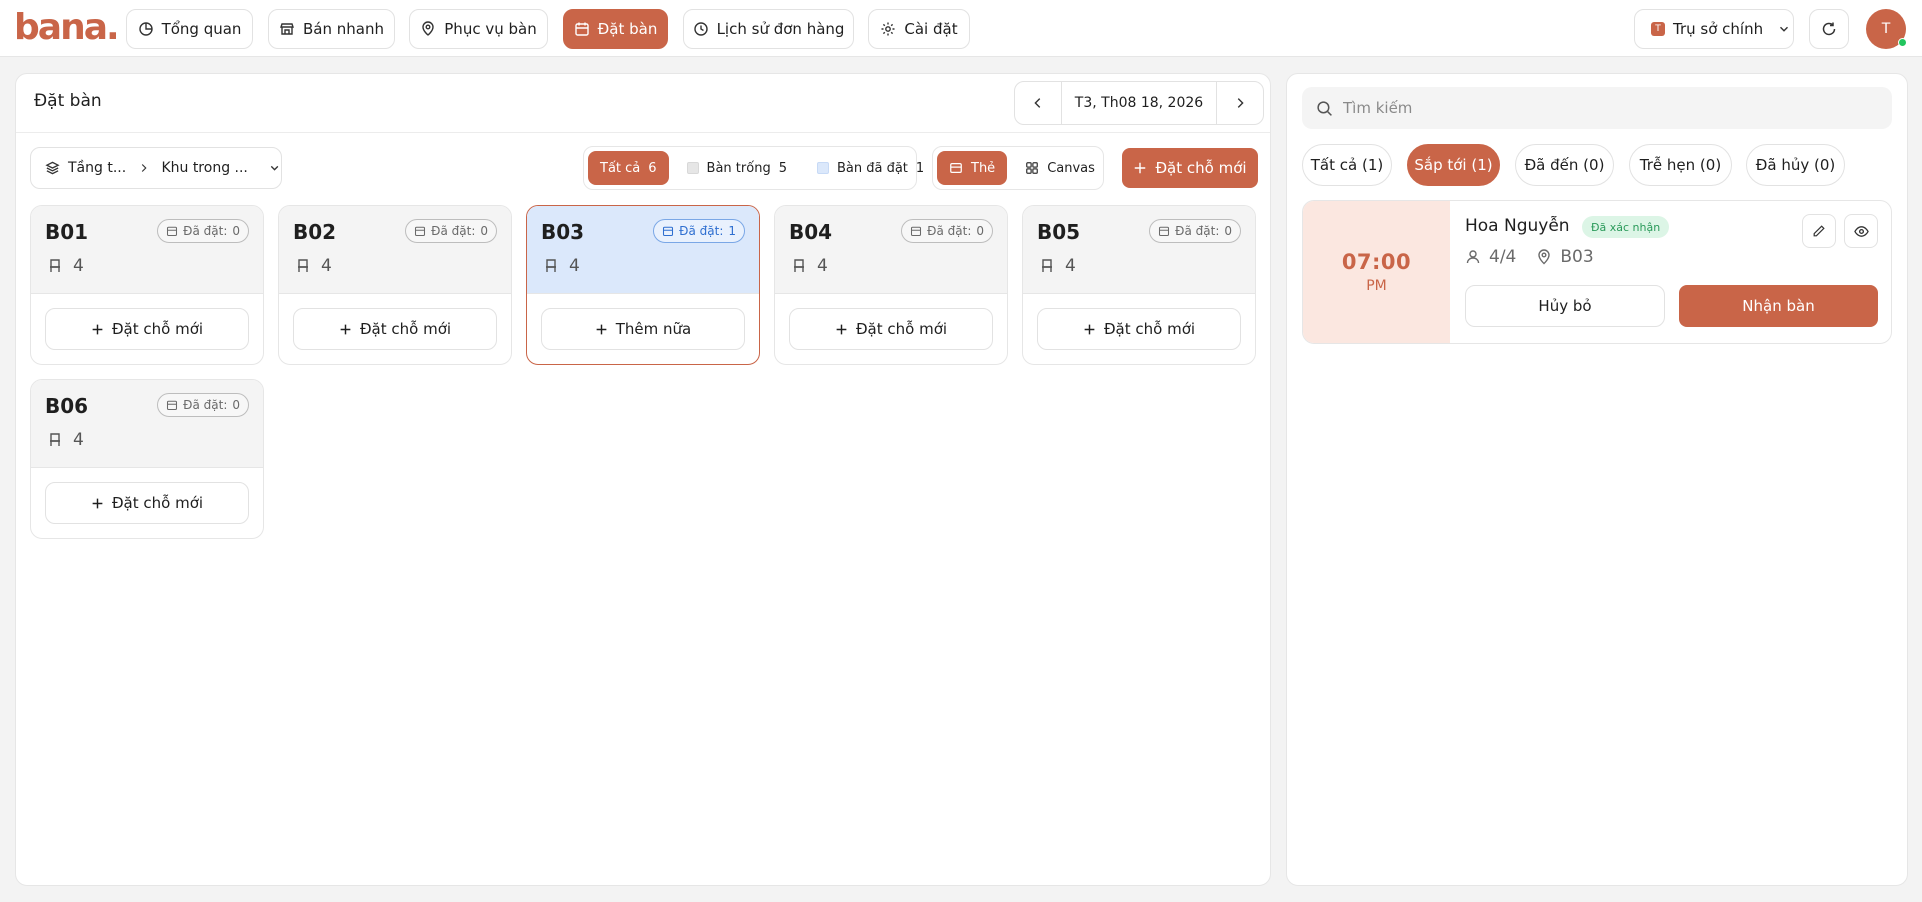  I want to click on nav-reservations: Đặt bàn, so click(615, 29).